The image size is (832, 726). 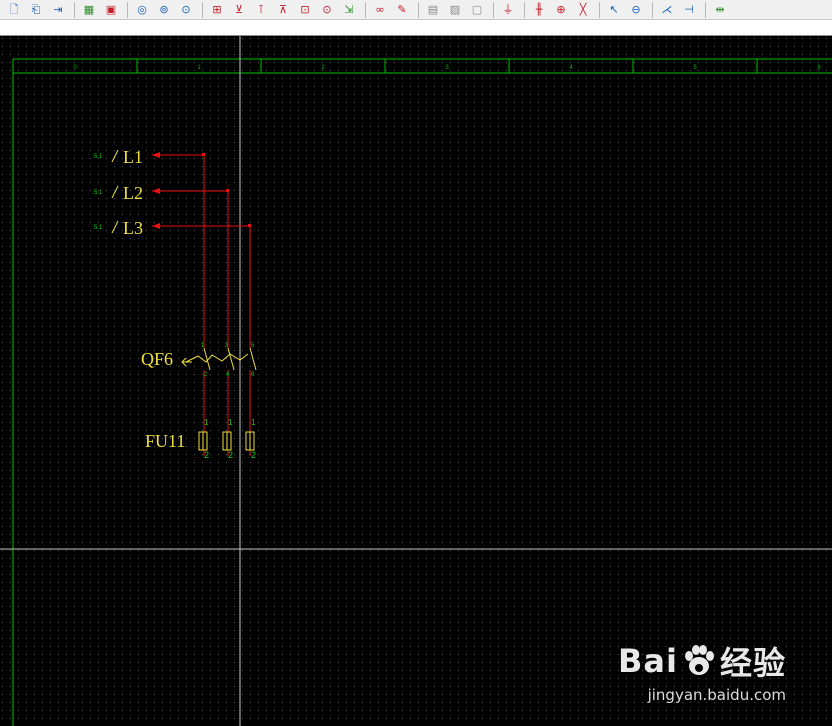 I want to click on wire-cross-icon: ⊕, so click(x=561, y=10).